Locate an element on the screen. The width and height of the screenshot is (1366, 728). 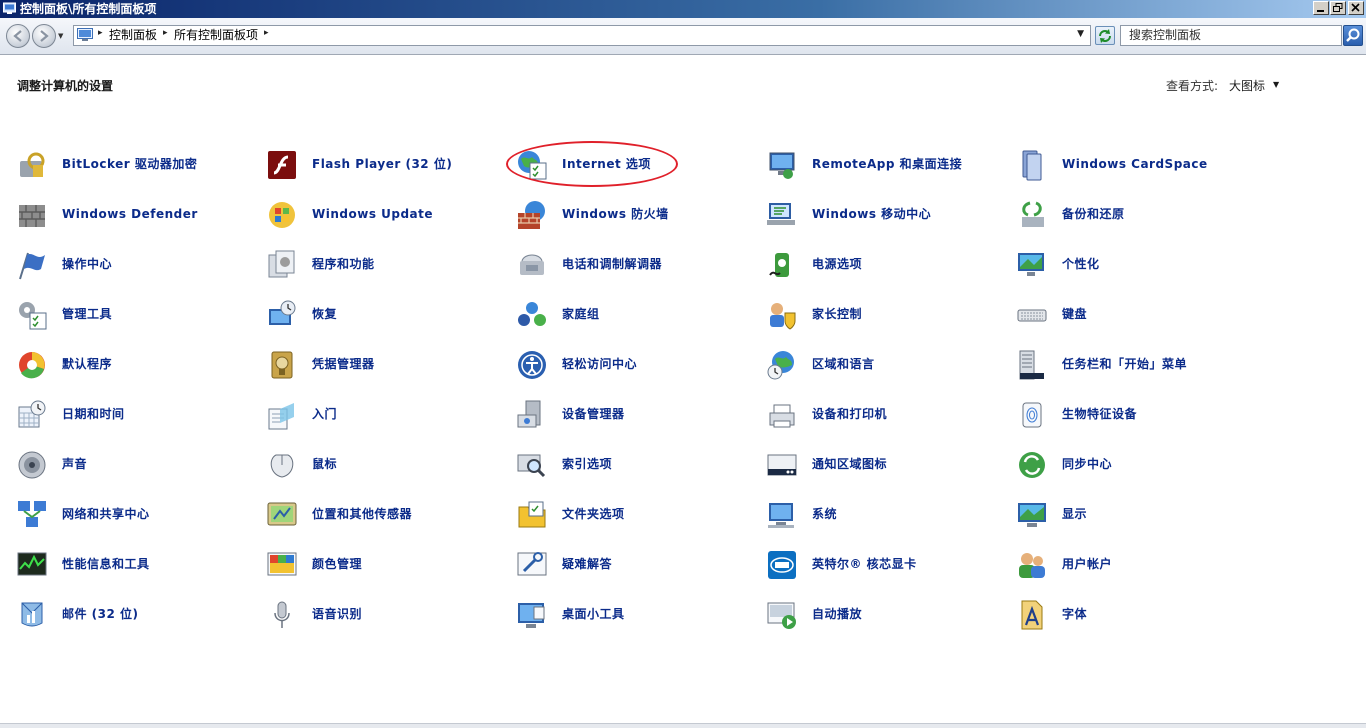
control-panel-item-label: 显示 is located at coordinates (1075, 514).